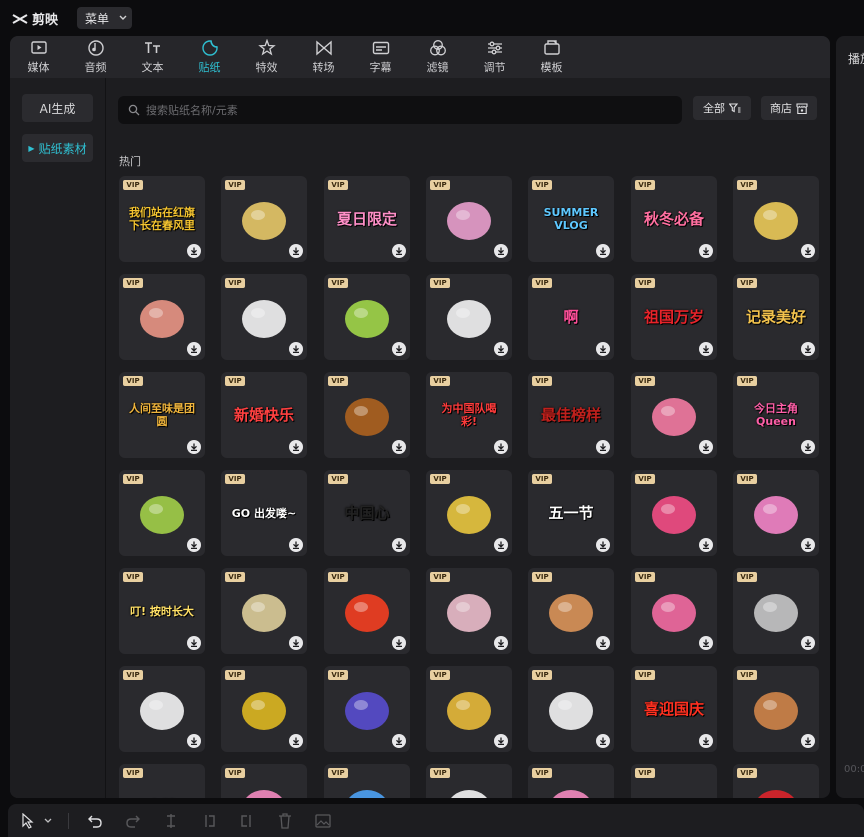 The image size is (864, 837). Describe the element at coordinates (674, 317) in the screenshot. I see `sticker-item: VIP 祖国万岁` at that location.